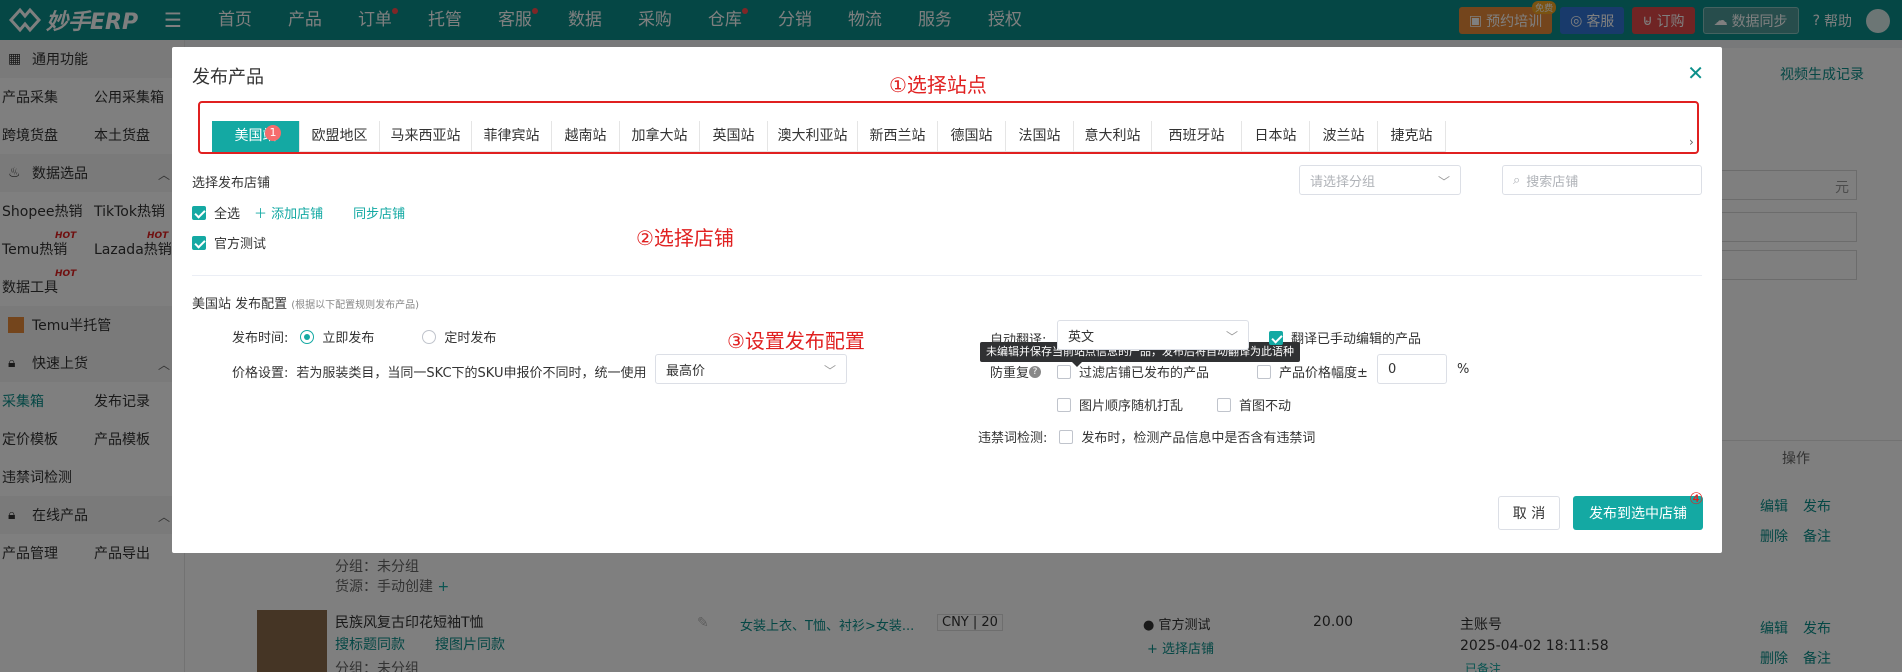  What do you see at coordinates (1345, 337) in the screenshot?
I see `translate-manual-row: 翻译已手动编辑的产品` at bounding box center [1345, 337].